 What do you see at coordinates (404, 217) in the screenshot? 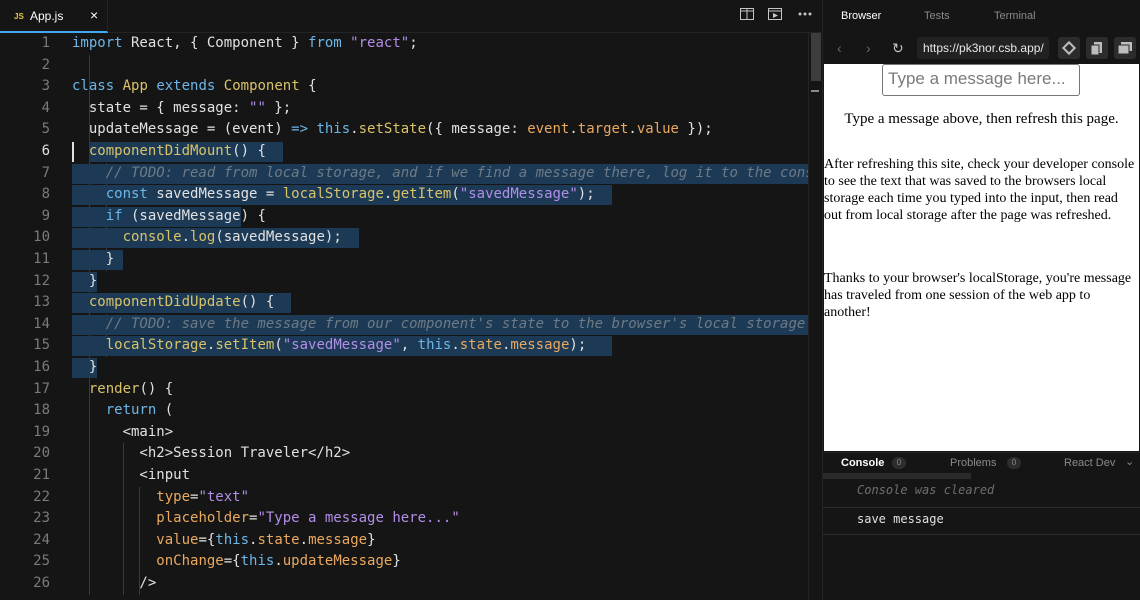
I see `code-line: 9 if (savedMessage) {` at bounding box center [404, 217].